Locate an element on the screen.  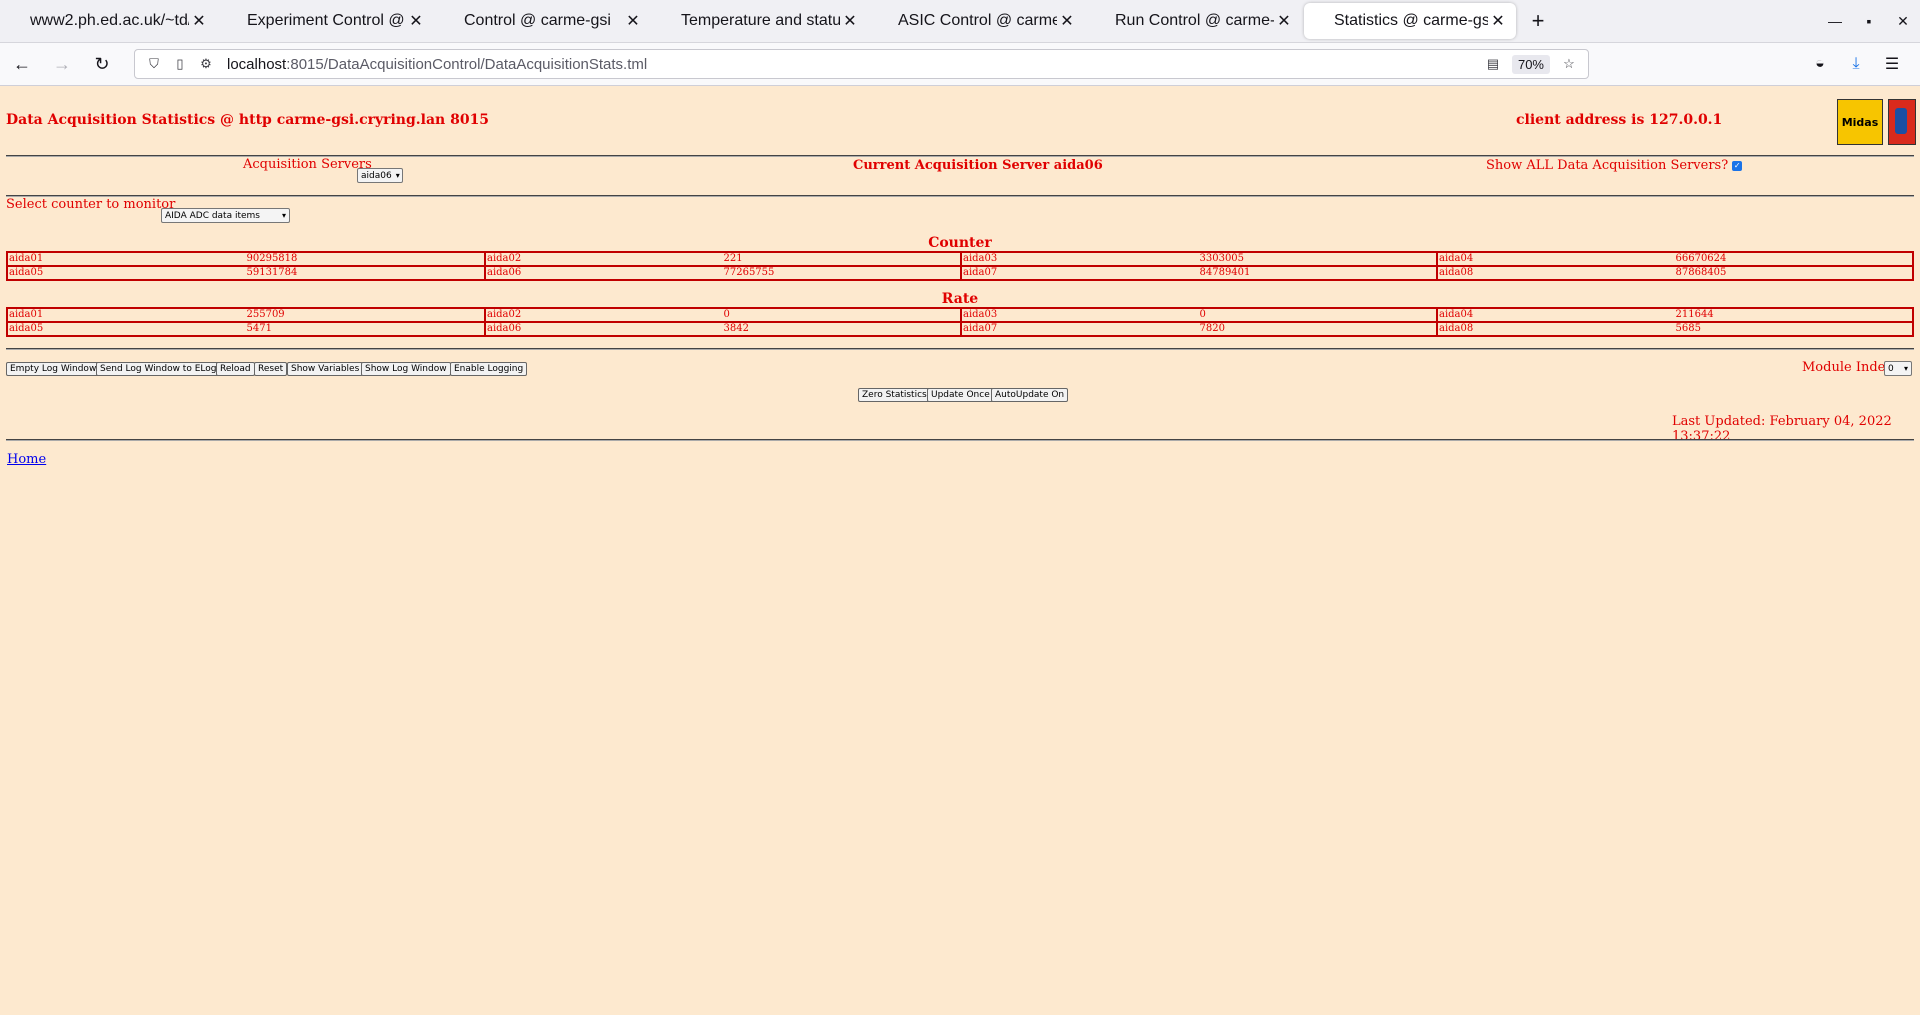
tab-title: Statistics @ carme-gsi is located at coordinates (1411, 20).